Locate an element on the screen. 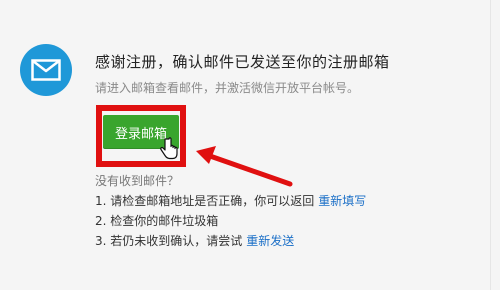 The height and width of the screenshot is (290, 500). help-item-text: 1. 请检查邮箱地址是否正确，你可以返回 is located at coordinates (205, 201).